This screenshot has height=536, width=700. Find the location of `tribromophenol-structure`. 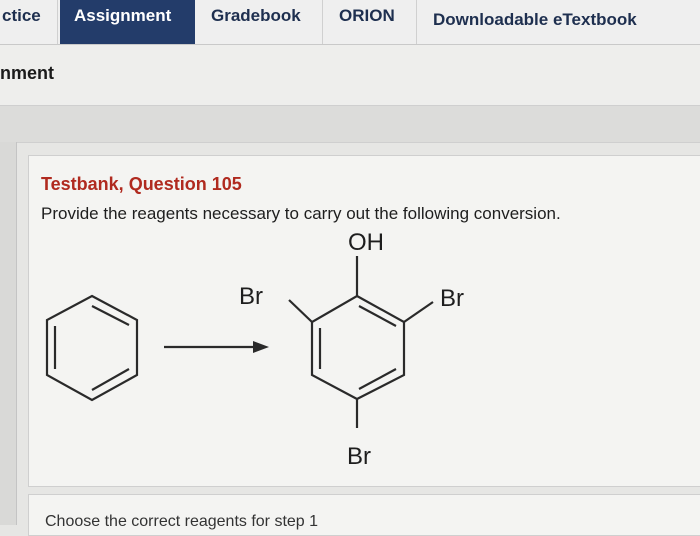

tribromophenol-structure is located at coordinates (361, 342).